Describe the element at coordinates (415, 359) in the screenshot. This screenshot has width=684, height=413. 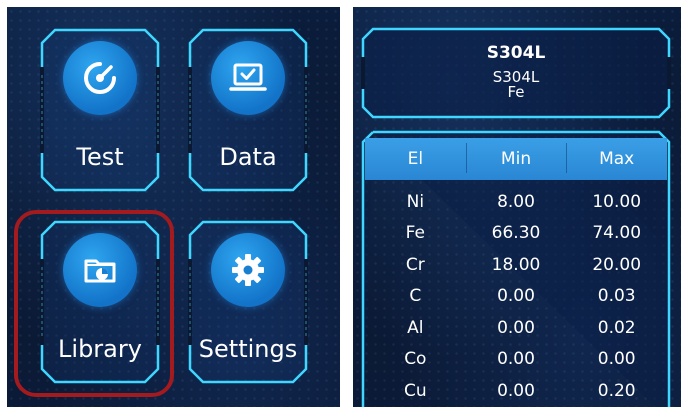
I see `cell-element: Co` at that location.